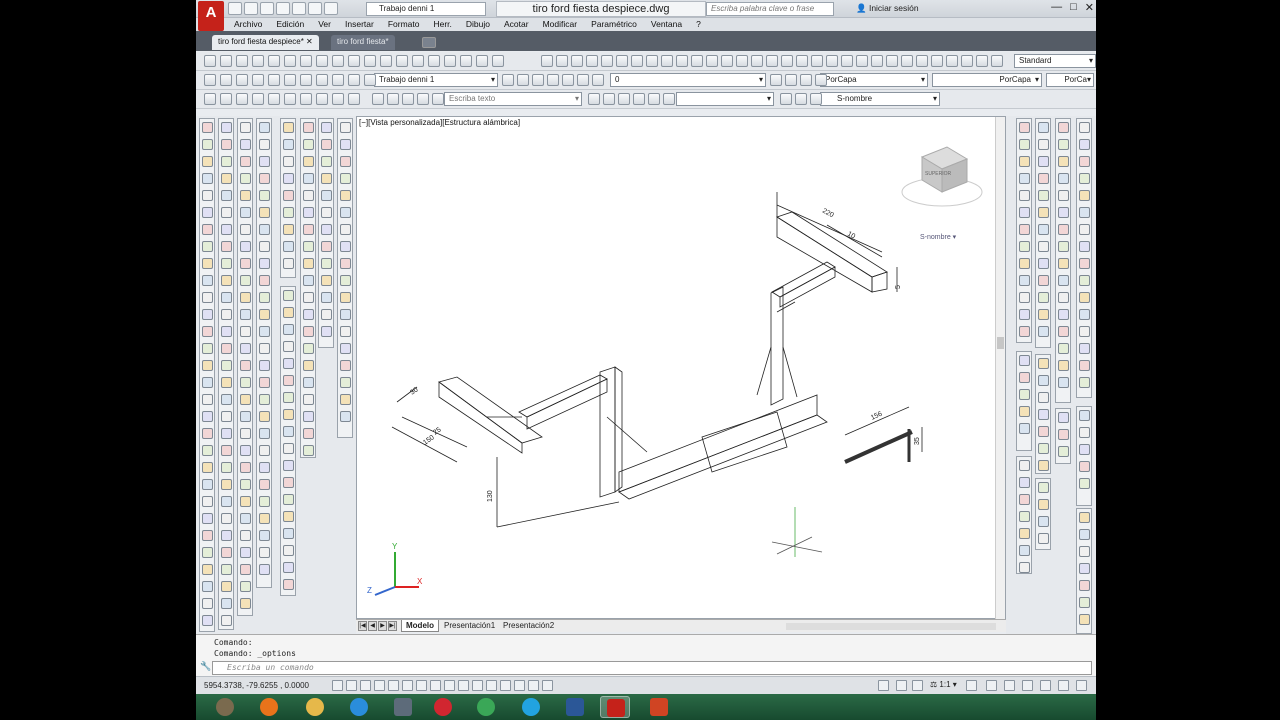  I want to click on menu-formato: Formato, so click(404, 24).